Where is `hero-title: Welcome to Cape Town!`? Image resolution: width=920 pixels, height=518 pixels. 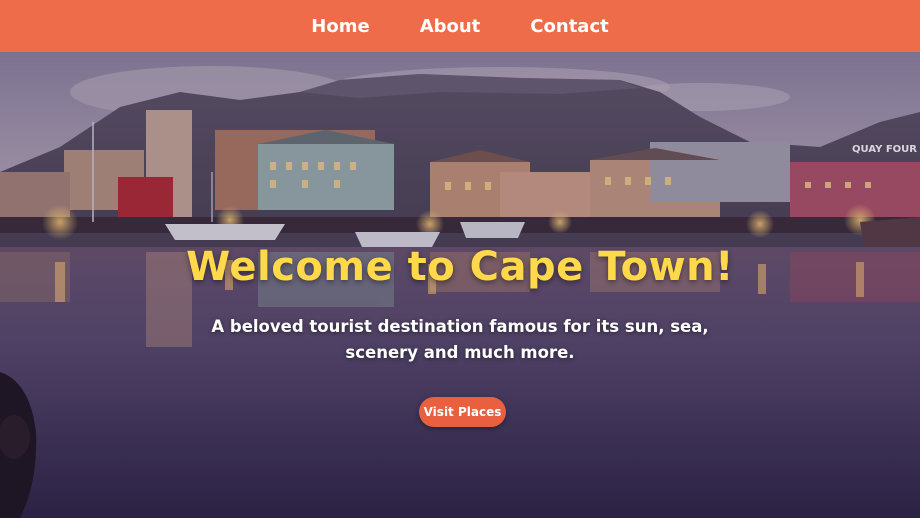
hero-title: Welcome to Cape Town! is located at coordinates (460, 267).